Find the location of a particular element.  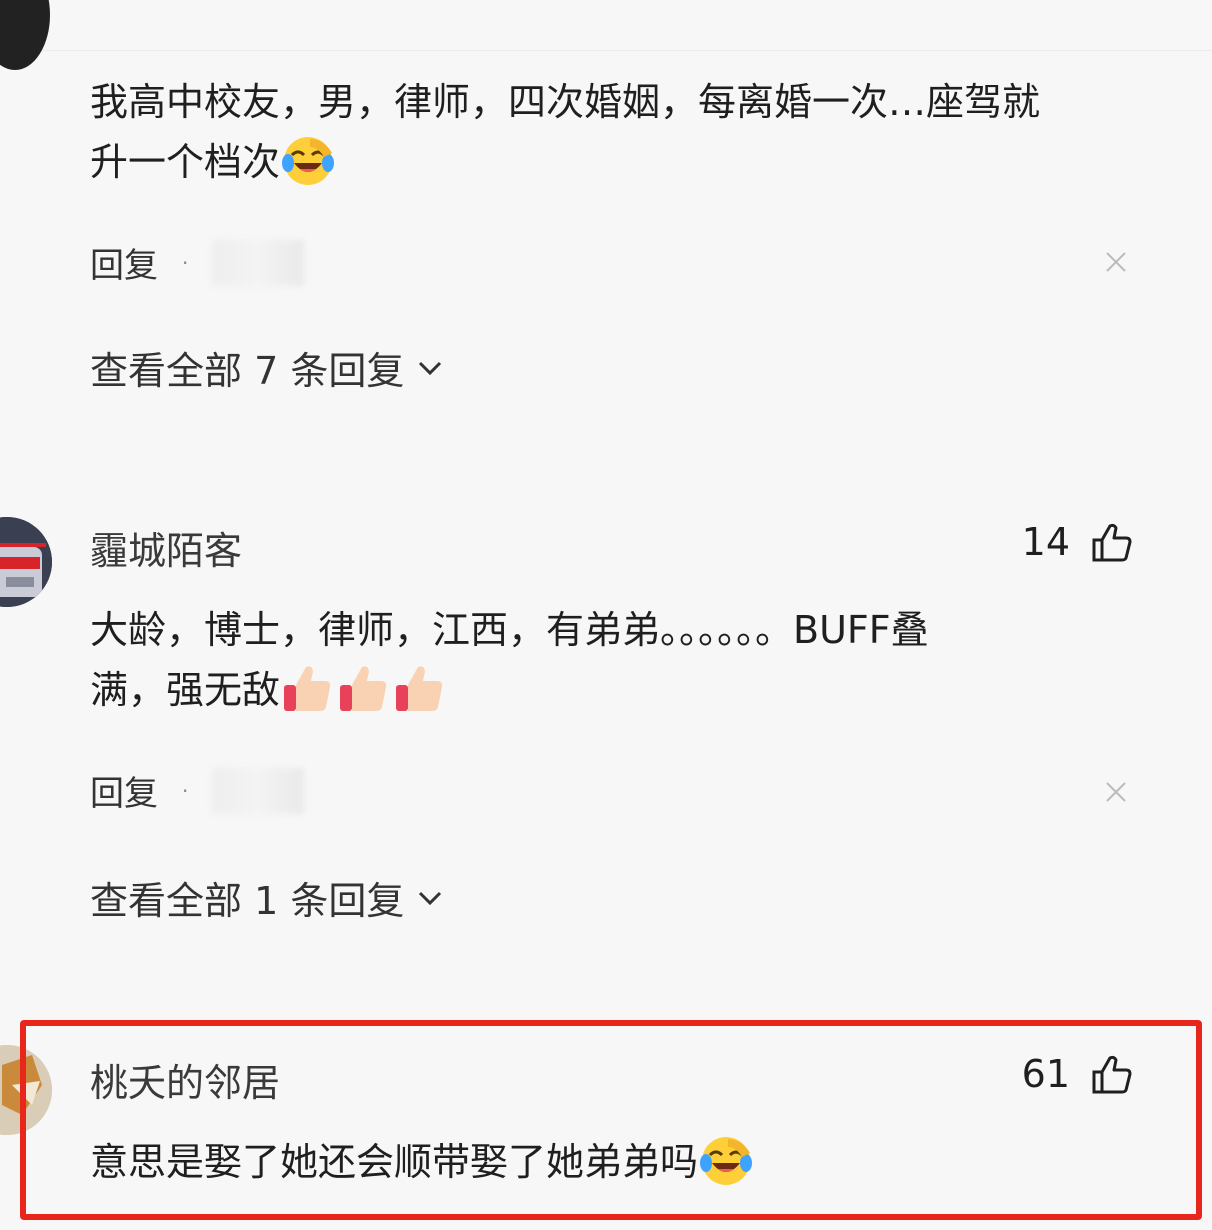

like-count: 14 is located at coordinates (1045, 542).